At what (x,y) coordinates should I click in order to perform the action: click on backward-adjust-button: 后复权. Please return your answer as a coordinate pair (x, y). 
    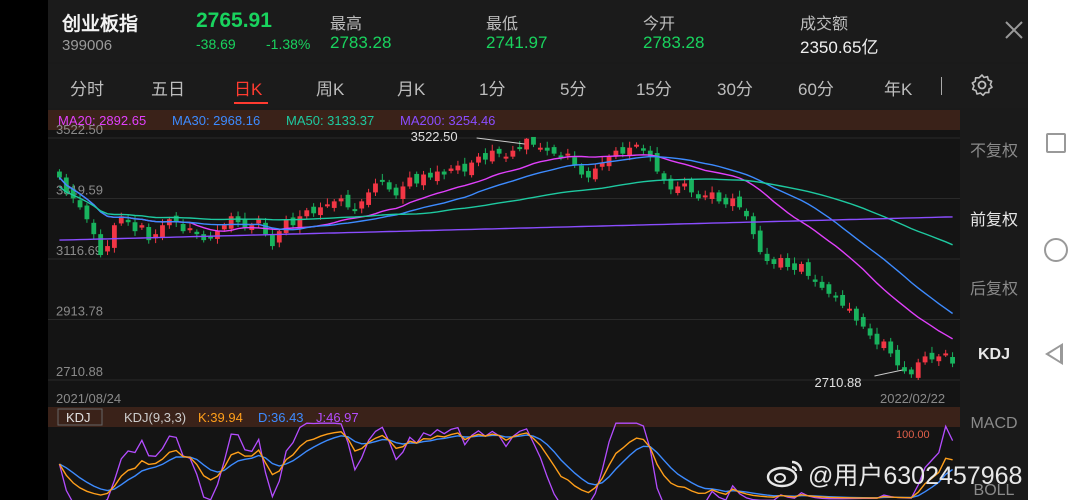
    Looking at the image, I should click on (994, 287).